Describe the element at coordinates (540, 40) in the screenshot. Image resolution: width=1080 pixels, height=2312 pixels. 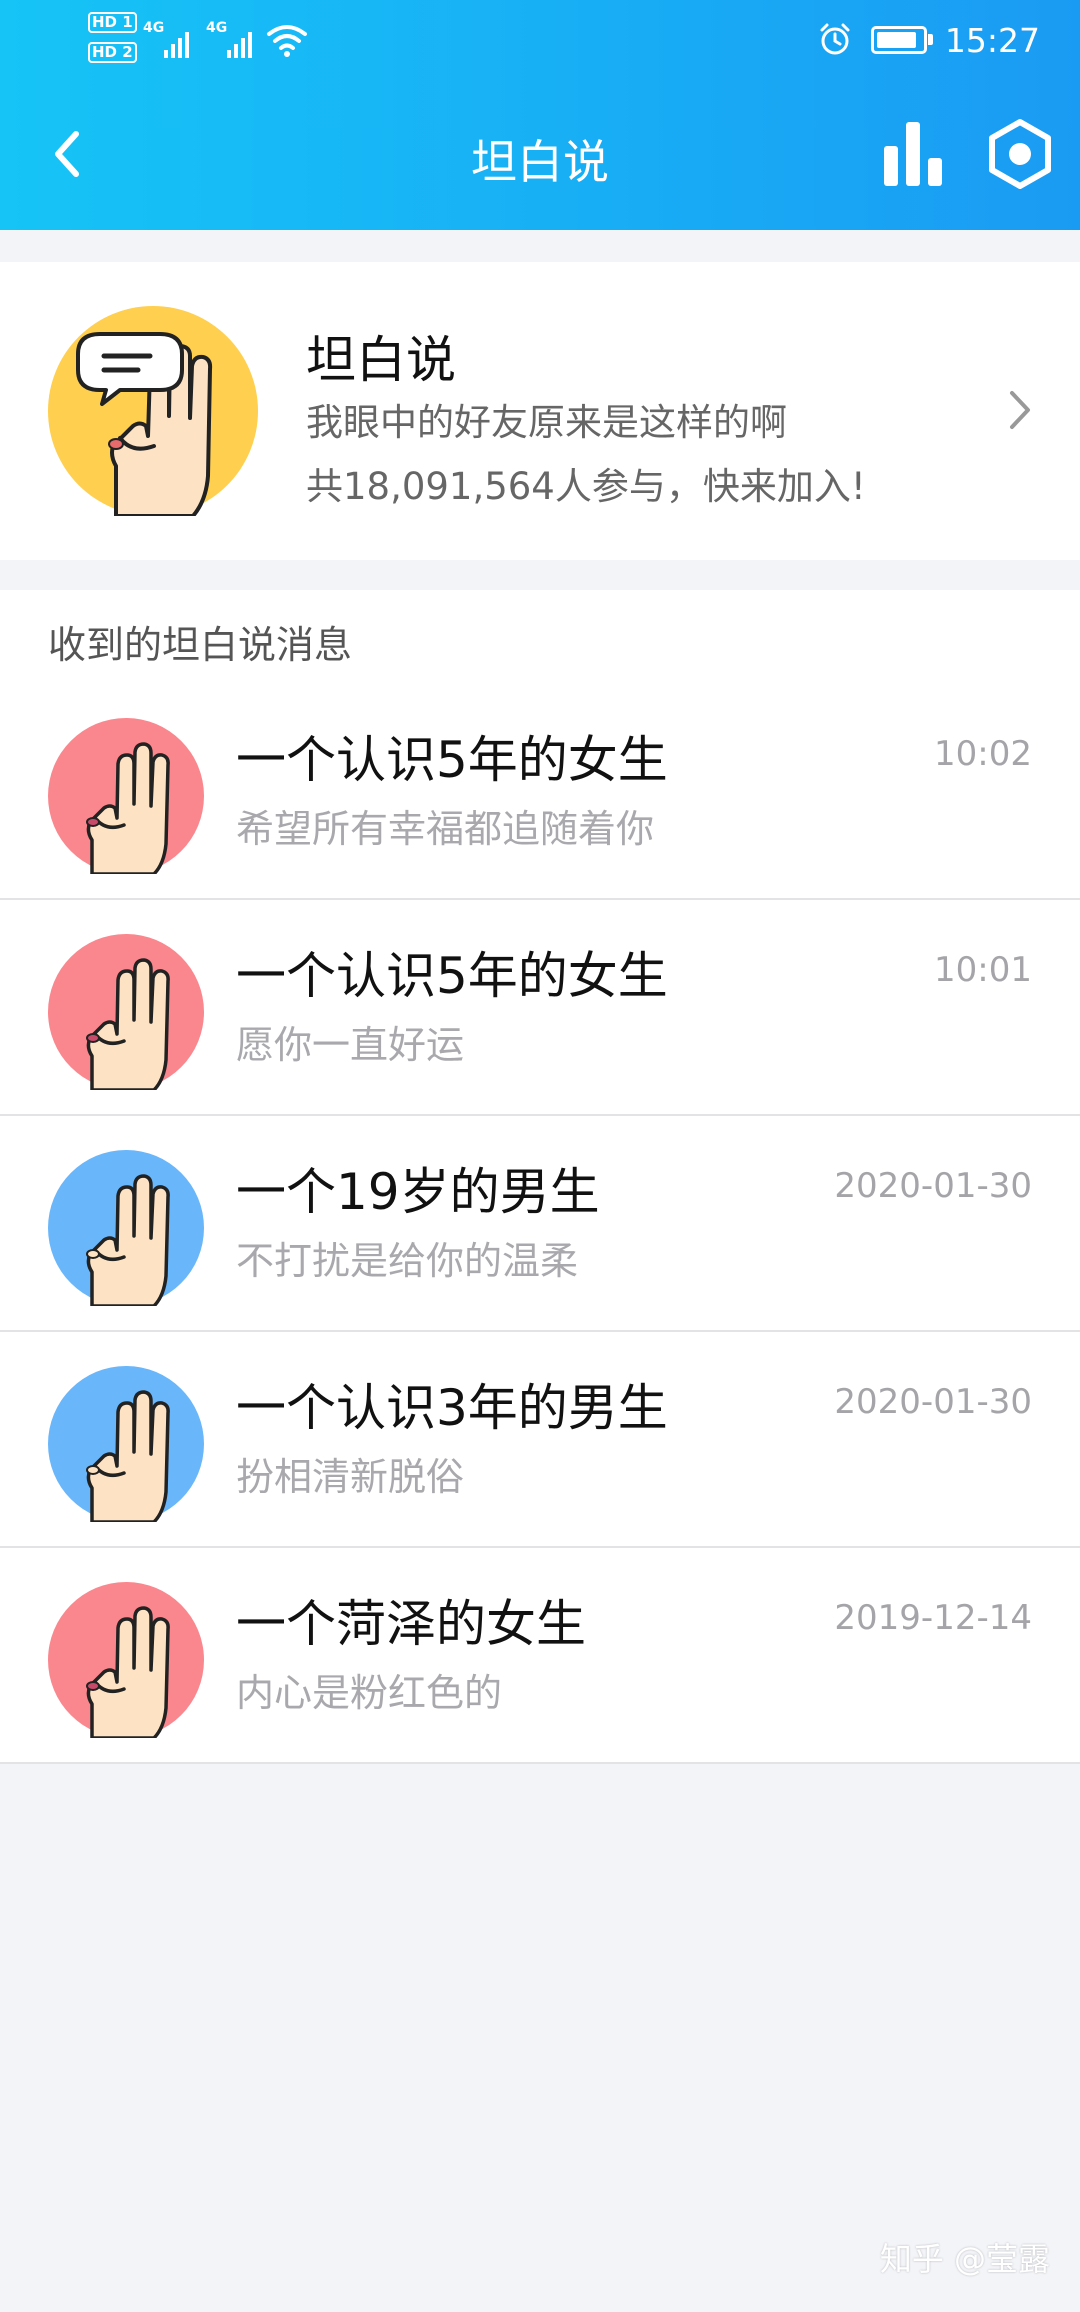
I see `status-bar: HD 1 HD 2 4G 4G 15:27` at that location.